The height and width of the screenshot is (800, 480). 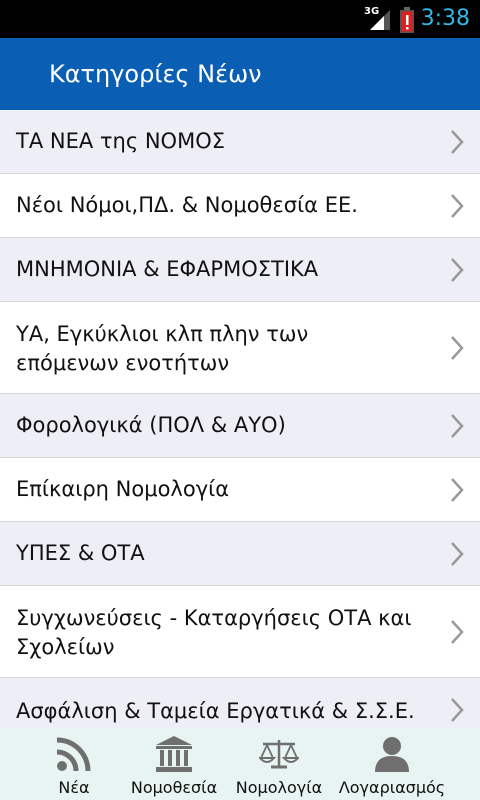 What do you see at coordinates (240, 490) in the screenshot?
I see `list-item: Επίκαιρη Νομολογία` at bounding box center [240, 490].